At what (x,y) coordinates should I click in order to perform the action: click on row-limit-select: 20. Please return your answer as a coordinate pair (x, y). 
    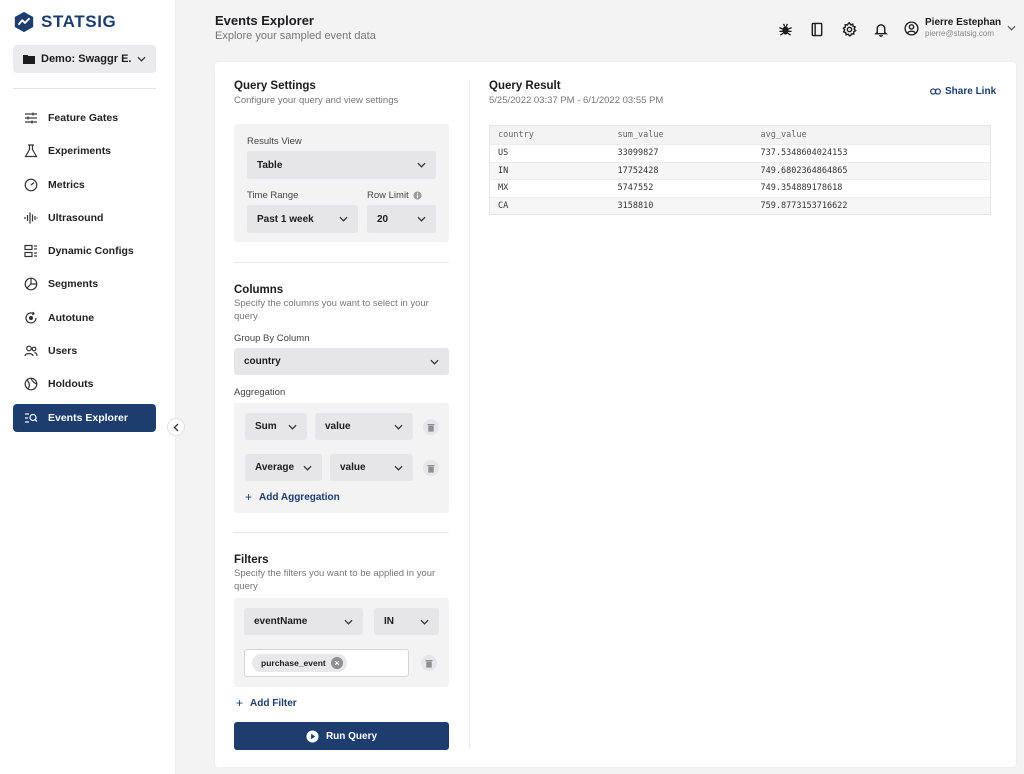
    Looking at the image, I should click on (401, 219).